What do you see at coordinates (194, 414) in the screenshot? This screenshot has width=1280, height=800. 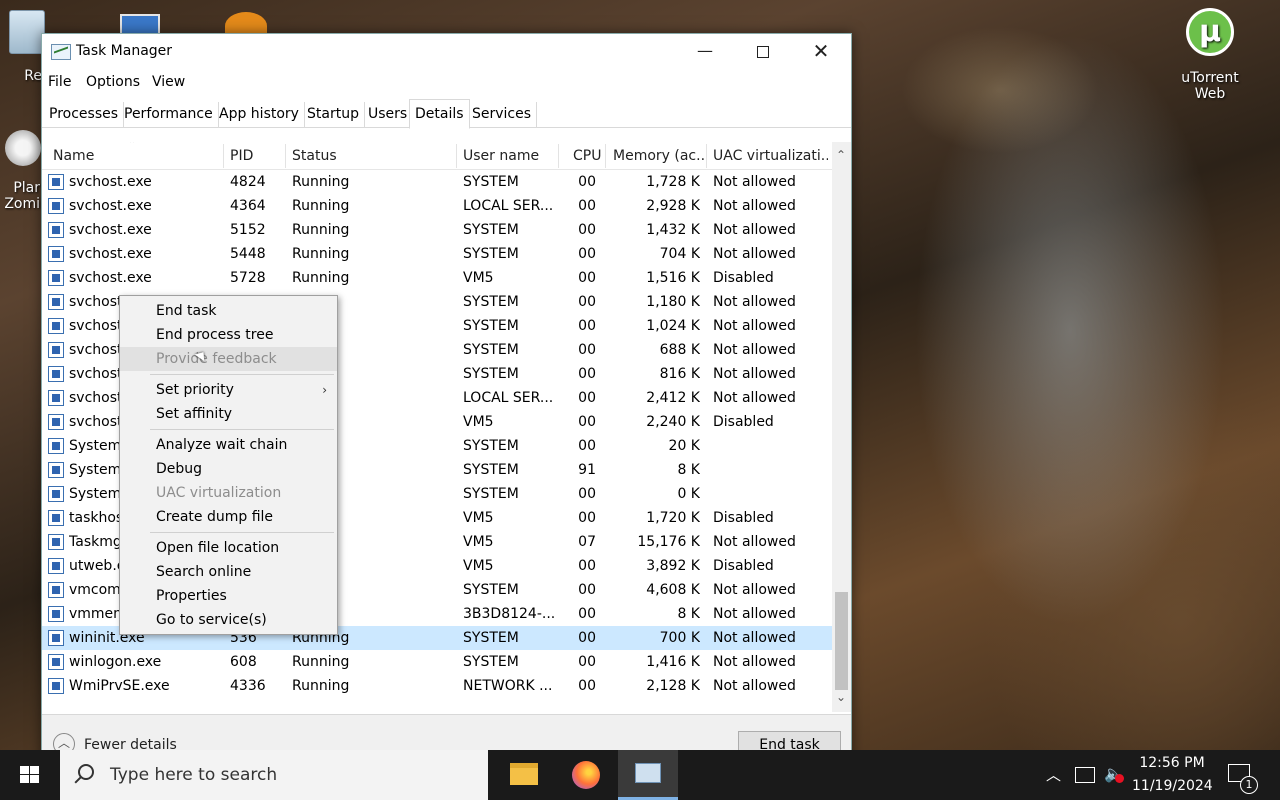 I see `context-menu-item-label: Set affinity` at bounding box center [194, 414].